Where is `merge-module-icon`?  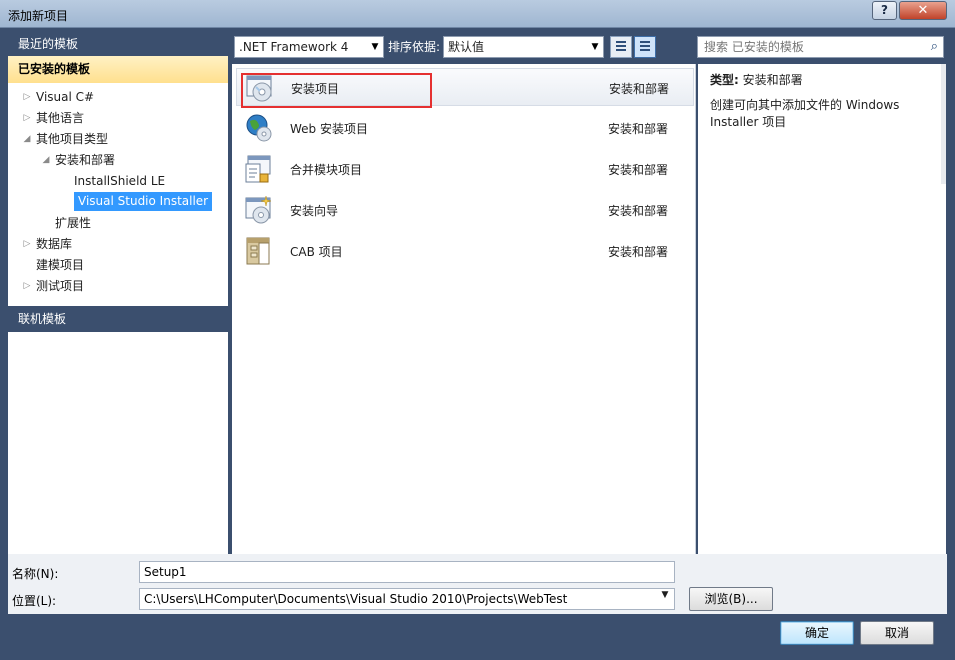
merge-module-icon is located at coordinates (259, 169).